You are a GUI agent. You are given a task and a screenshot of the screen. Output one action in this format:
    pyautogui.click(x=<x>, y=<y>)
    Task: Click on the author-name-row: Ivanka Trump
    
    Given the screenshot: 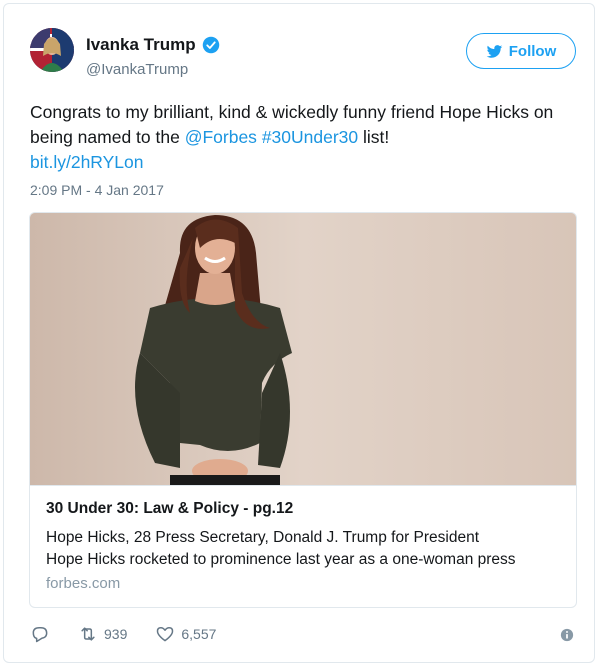 What is the action you would take?
    pyautogui.click(x=153, y=45)
    